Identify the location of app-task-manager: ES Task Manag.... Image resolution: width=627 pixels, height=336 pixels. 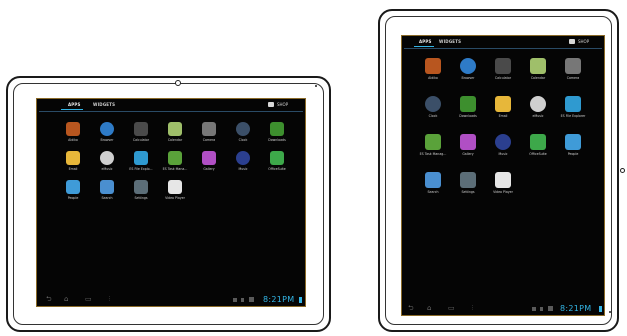
(433, 145).